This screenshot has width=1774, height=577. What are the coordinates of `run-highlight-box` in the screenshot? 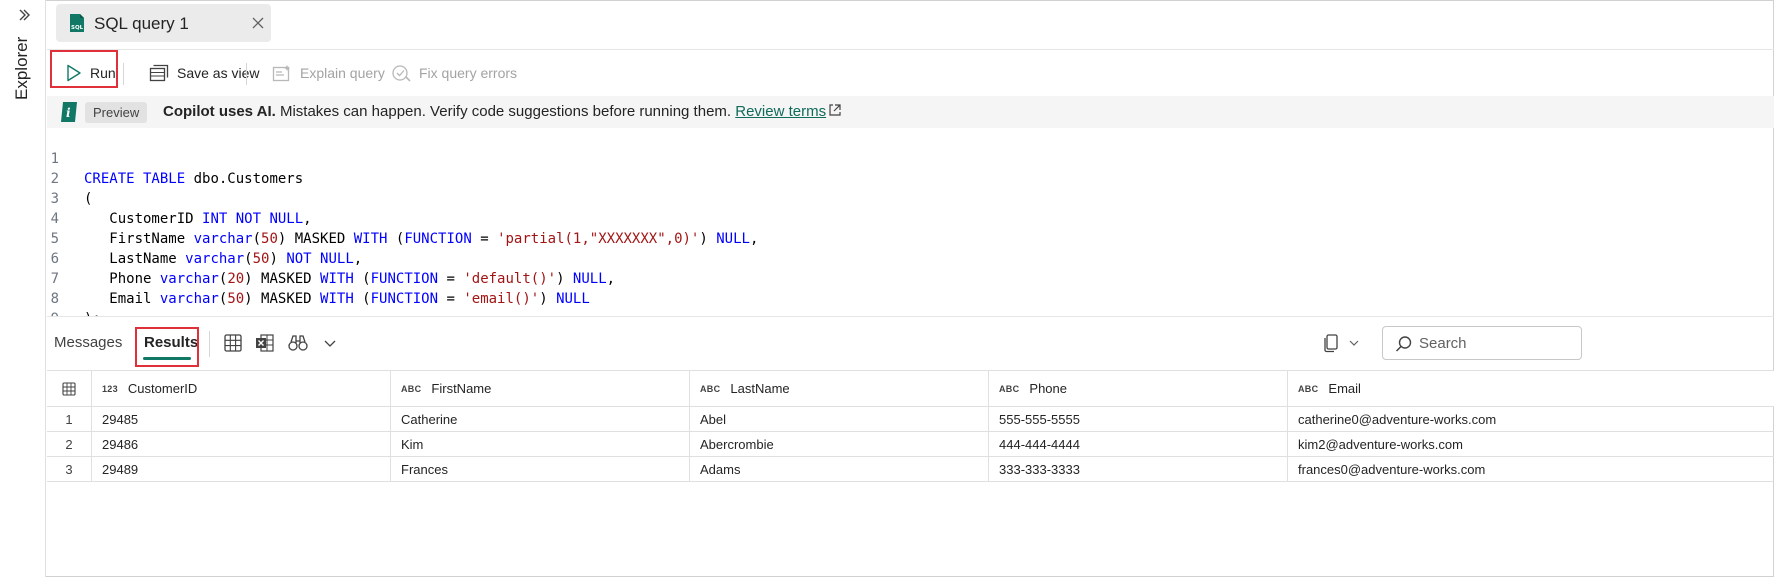 It's located at (84, 69).